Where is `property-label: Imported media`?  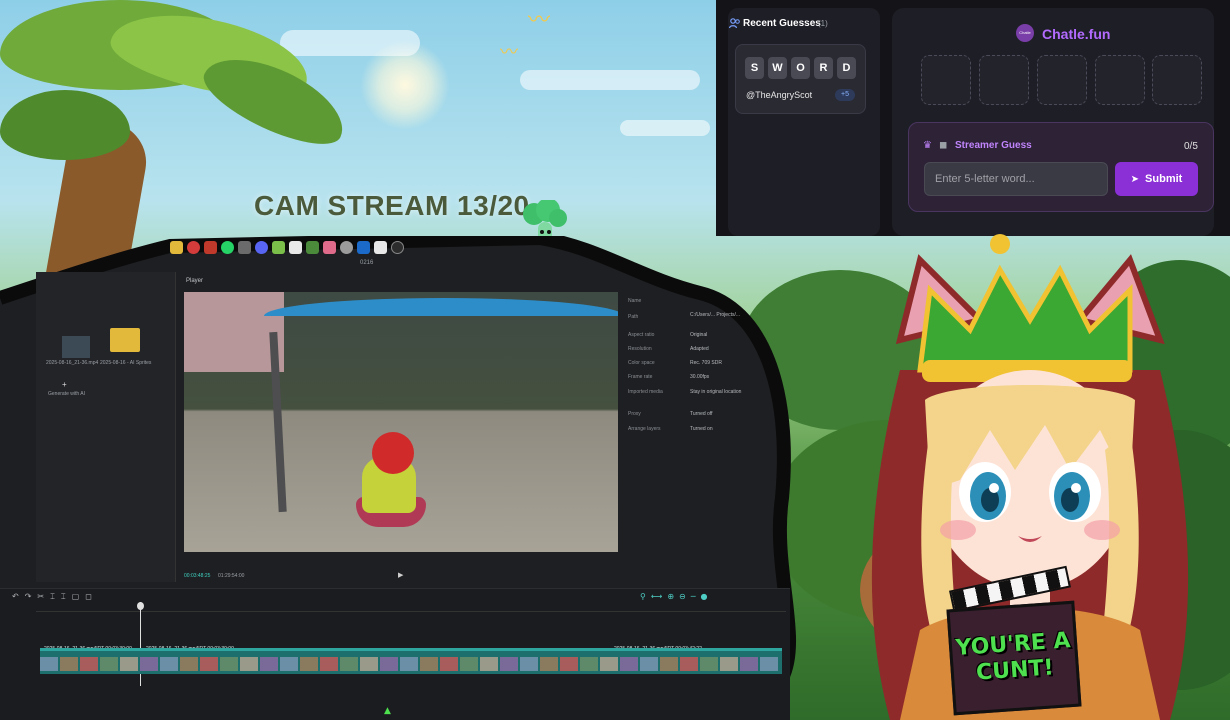 property-label: Imported media is located at coordinates (645, 392).